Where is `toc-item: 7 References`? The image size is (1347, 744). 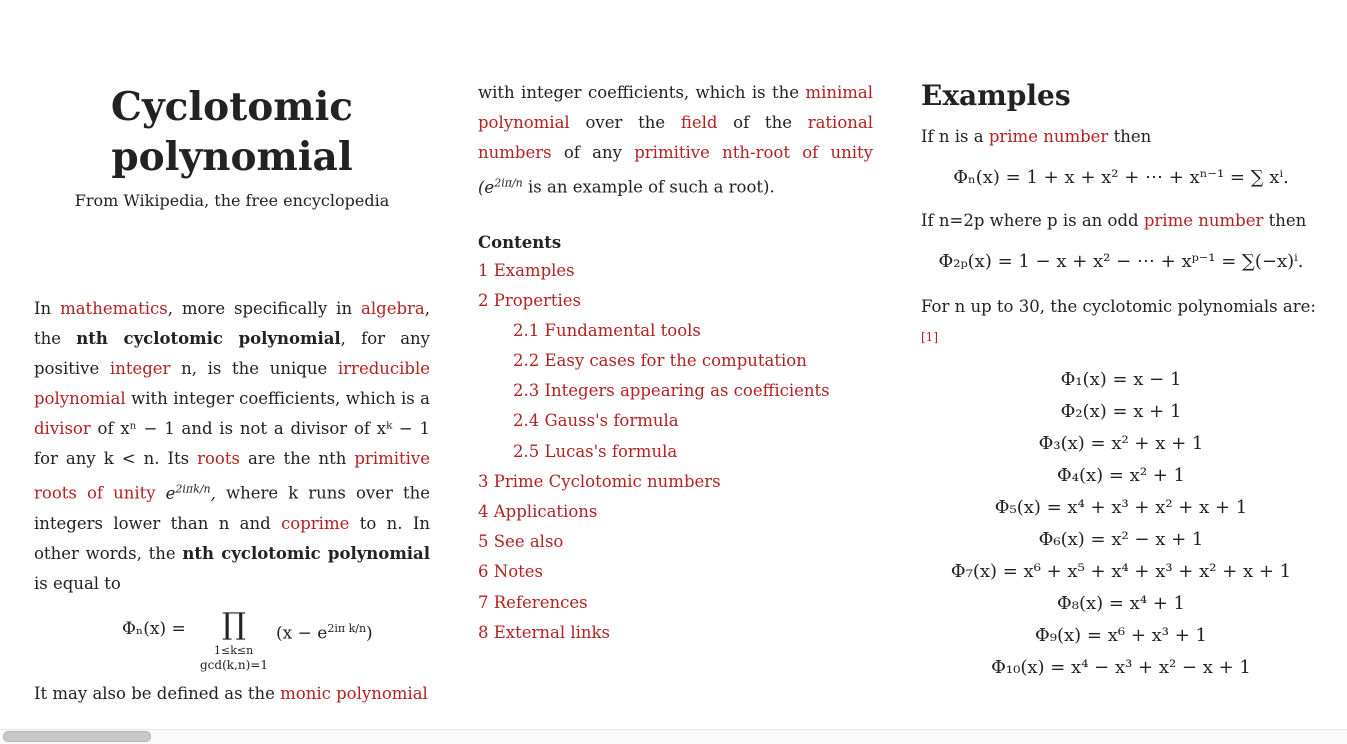
toc-item: 7 References is located at coordinates (675, 603).